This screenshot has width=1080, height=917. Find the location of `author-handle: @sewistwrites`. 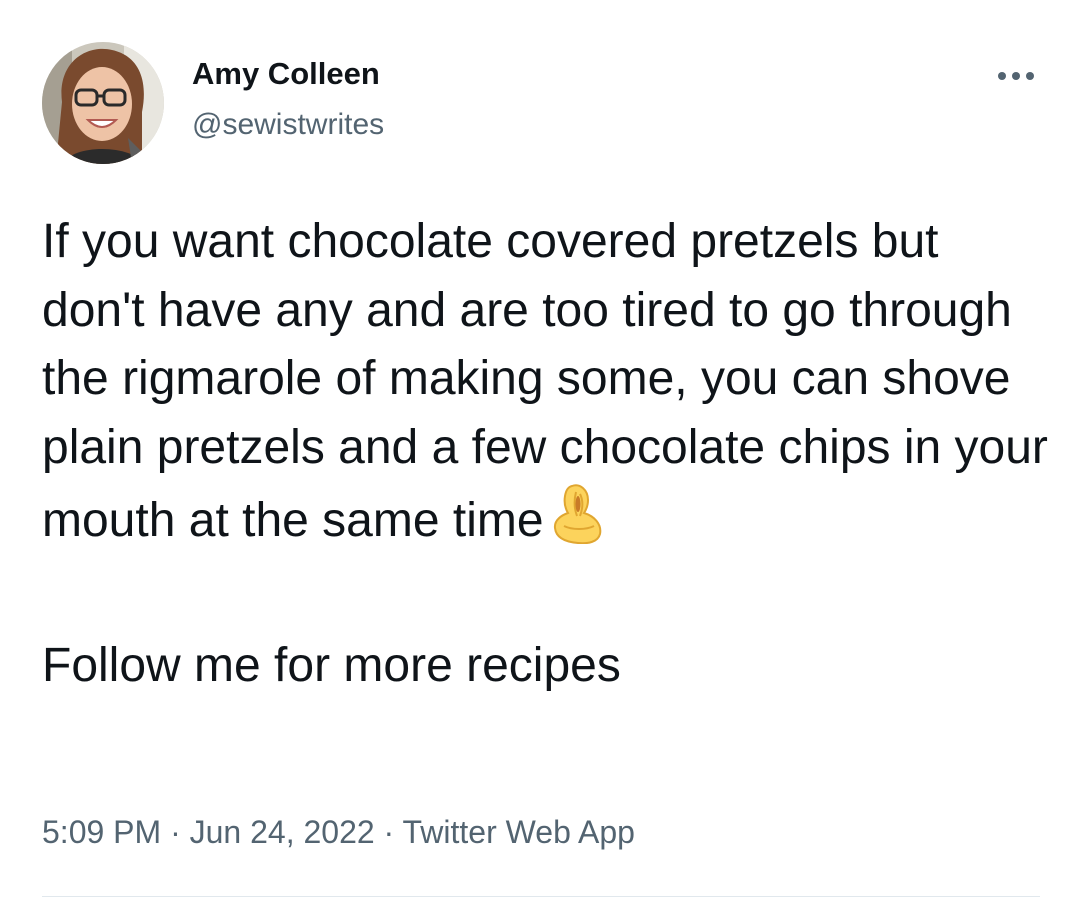

author-handle: @sewistwrites is located at coordinates (288, 125).